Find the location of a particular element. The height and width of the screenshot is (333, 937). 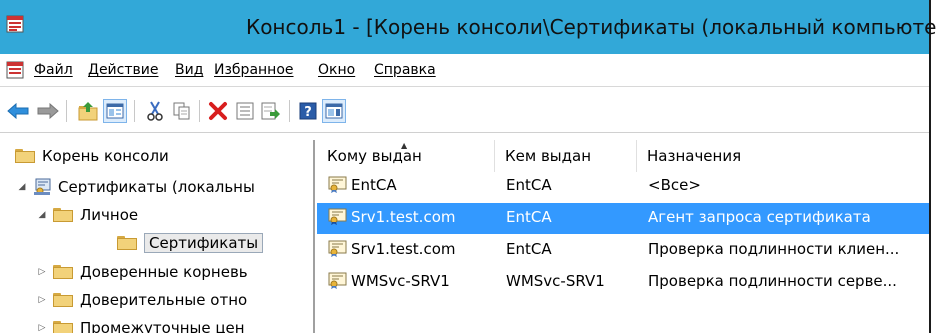

back-arrow-icon is located at coordinates (18, 111).